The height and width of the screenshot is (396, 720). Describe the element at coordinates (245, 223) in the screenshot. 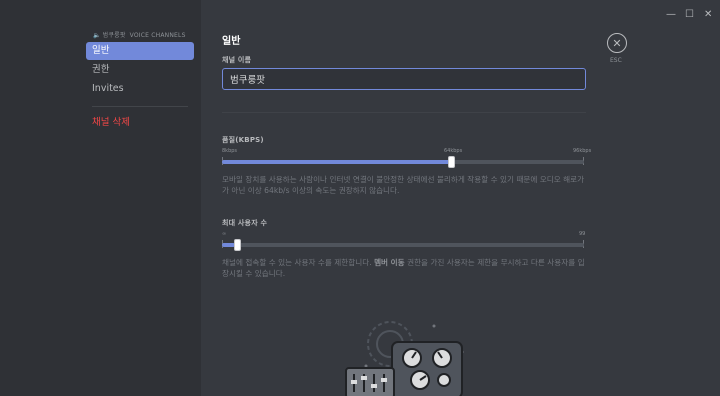

I see `user-limit-label: 최대 사용자 수` at that location.